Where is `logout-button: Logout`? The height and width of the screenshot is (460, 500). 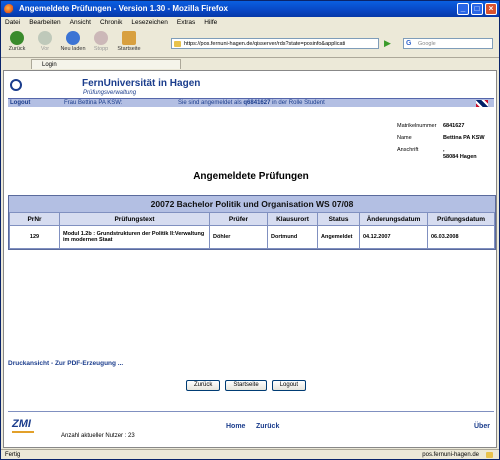
logout-button: Logout is located at coordinates (289, 385).